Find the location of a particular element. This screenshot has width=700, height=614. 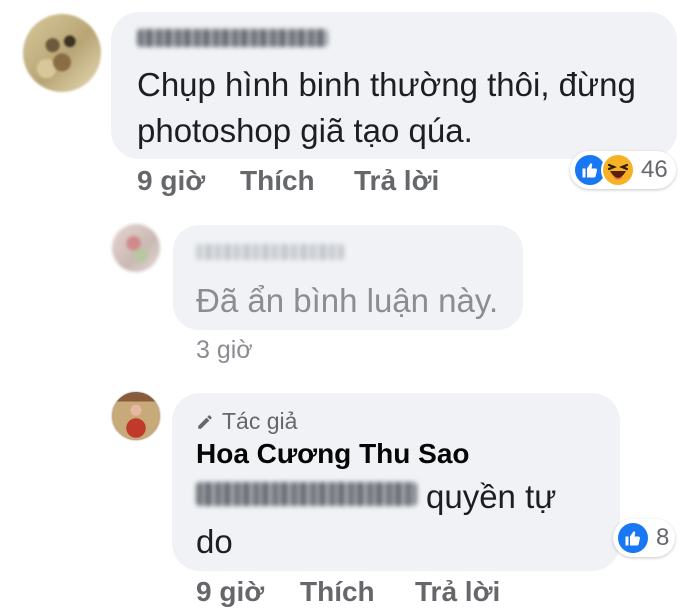

author-badge-label: Tác giả is located at coordinates (260, 421).